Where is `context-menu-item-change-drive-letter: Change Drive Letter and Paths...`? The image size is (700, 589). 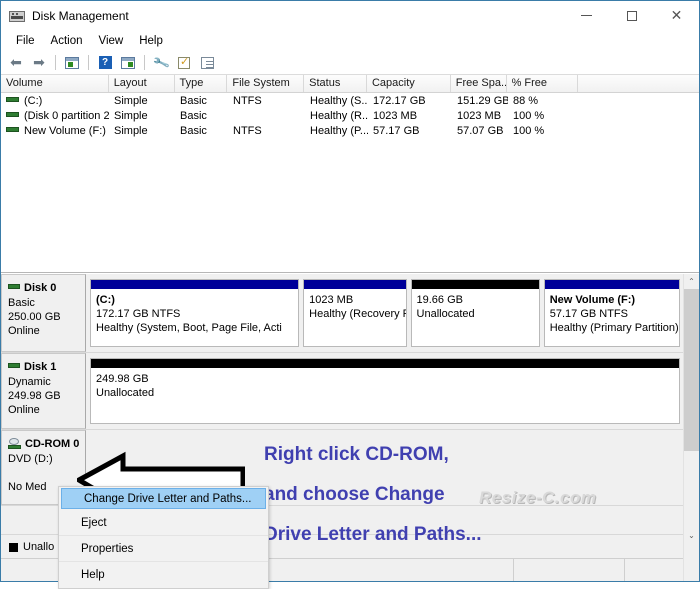
context-menu-item-change-drive-letter: Change Drive Letter and Paths... is located at coordinates (163, 498).